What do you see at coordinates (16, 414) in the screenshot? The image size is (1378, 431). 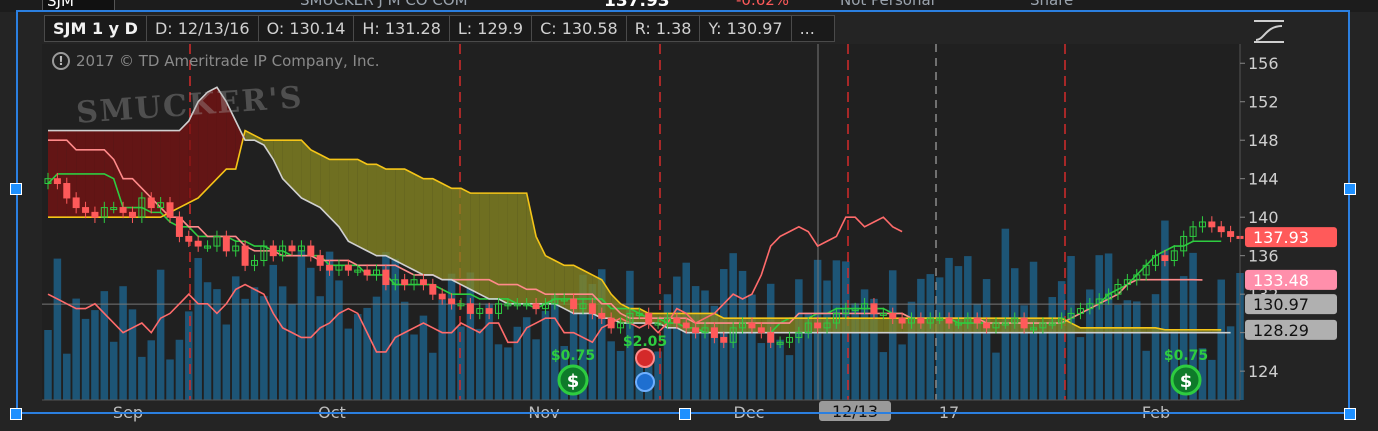 I see `resize-handle-bottom-left` at bounding box center [16, 414].